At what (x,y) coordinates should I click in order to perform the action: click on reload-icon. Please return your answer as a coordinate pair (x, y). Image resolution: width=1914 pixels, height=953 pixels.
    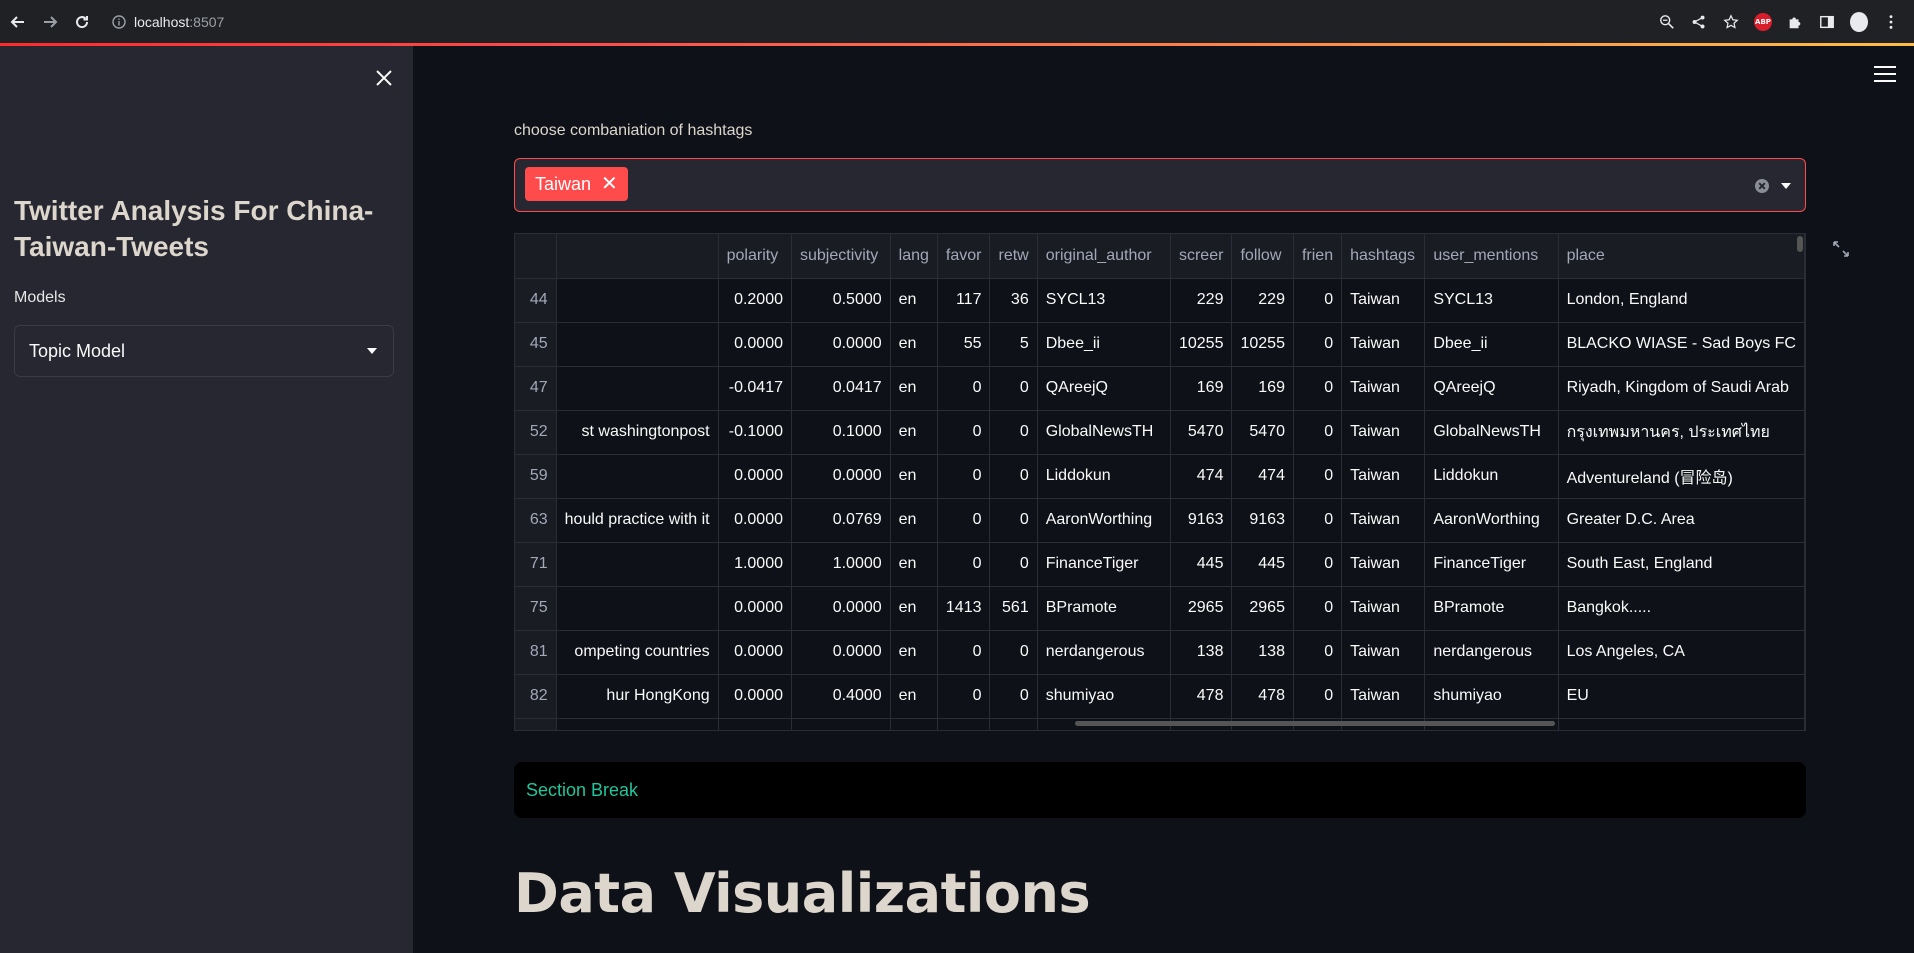
    Looking at the image, I should click on (82, 22).